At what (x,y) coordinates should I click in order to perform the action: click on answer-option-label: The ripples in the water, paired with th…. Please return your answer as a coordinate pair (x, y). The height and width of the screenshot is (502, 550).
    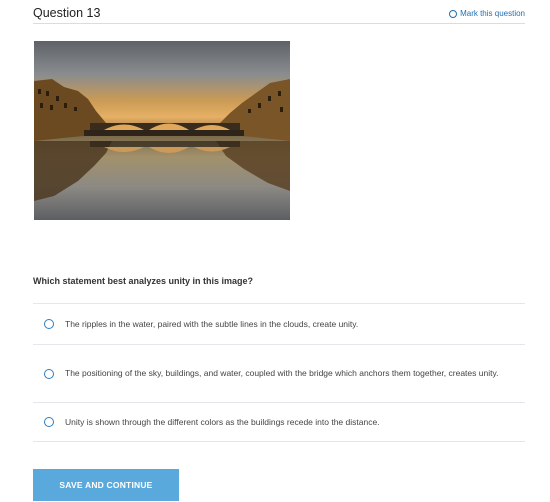
    Looking at the image, I should click on (212, 323).